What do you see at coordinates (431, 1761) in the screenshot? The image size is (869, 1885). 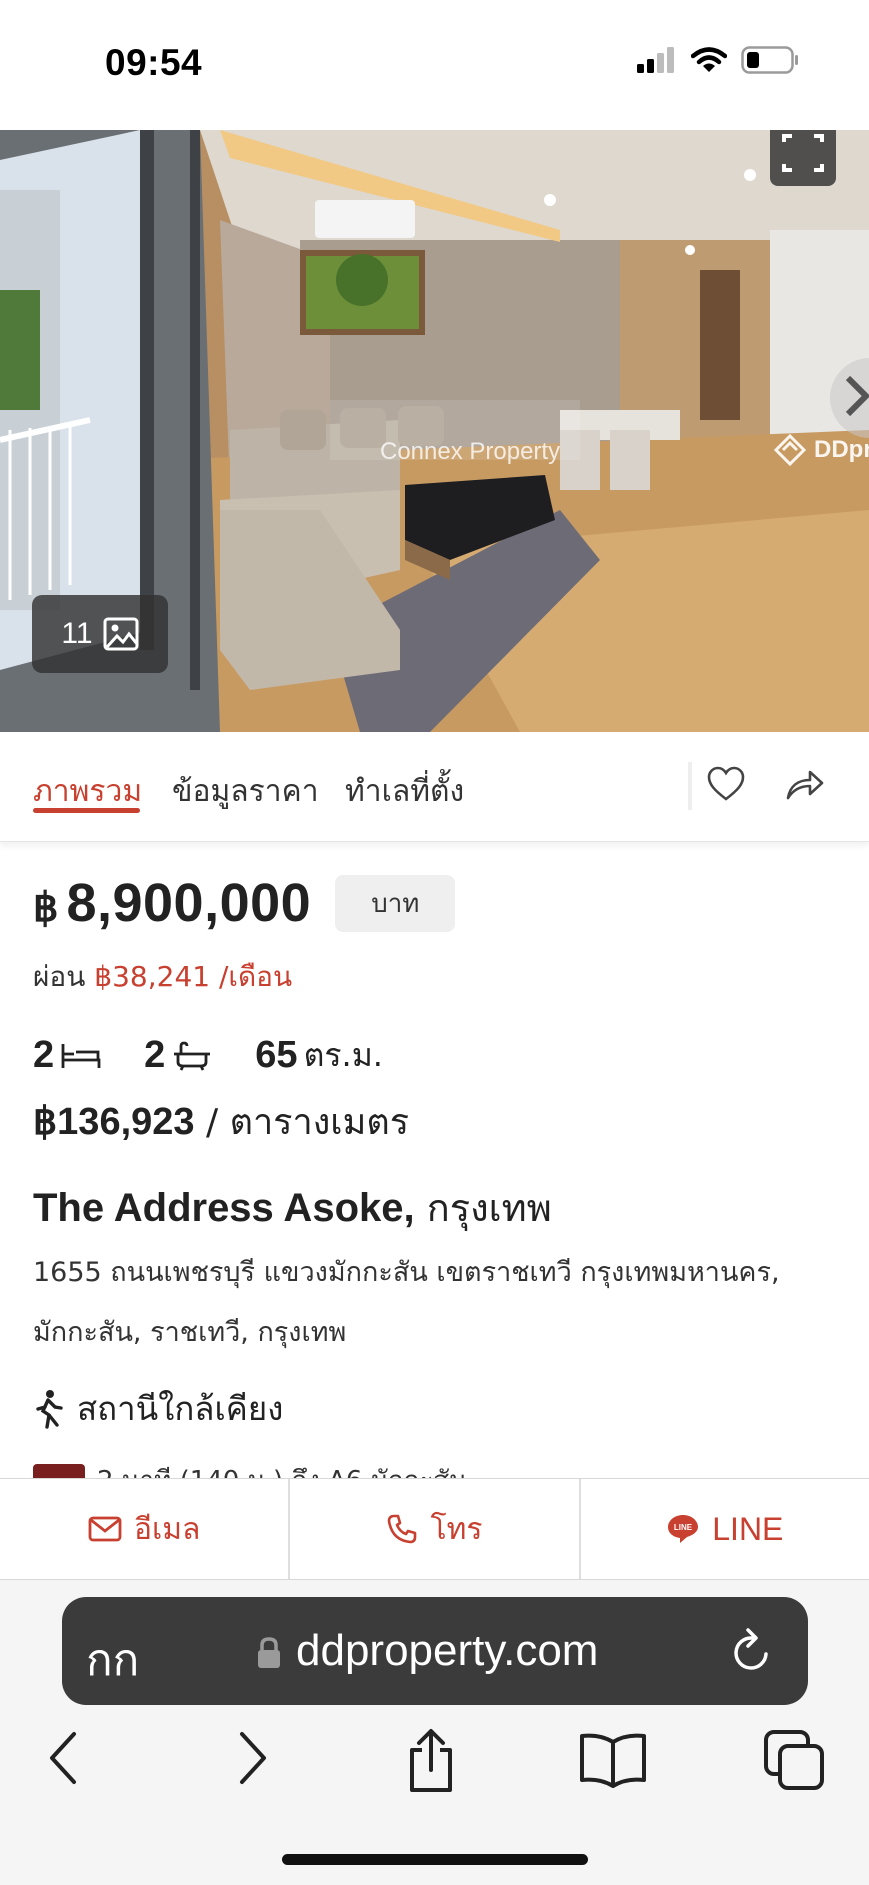 I see `share-sheet-icon` at bounding box center [431, 1761].